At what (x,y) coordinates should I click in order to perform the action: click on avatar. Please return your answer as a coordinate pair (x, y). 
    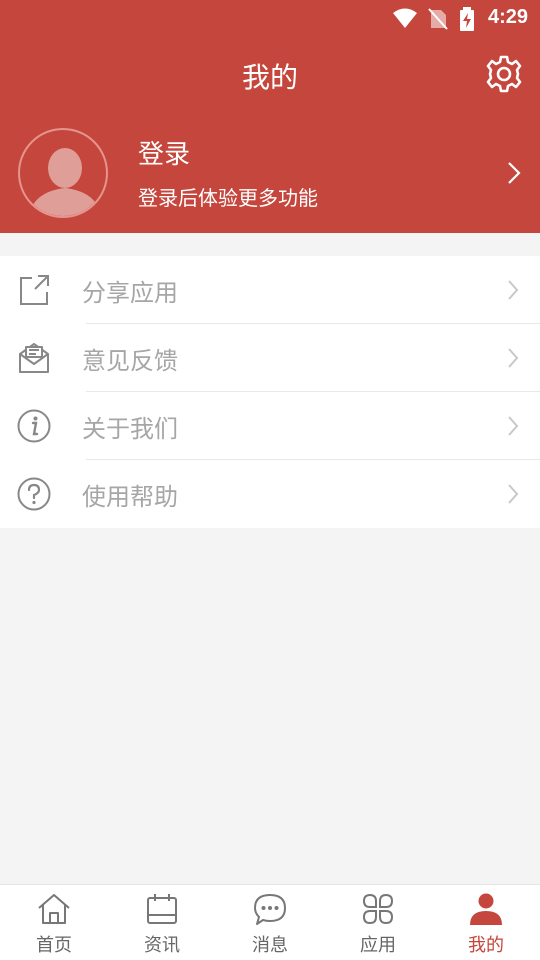
    Looking at the image, I should click on (63, 173).